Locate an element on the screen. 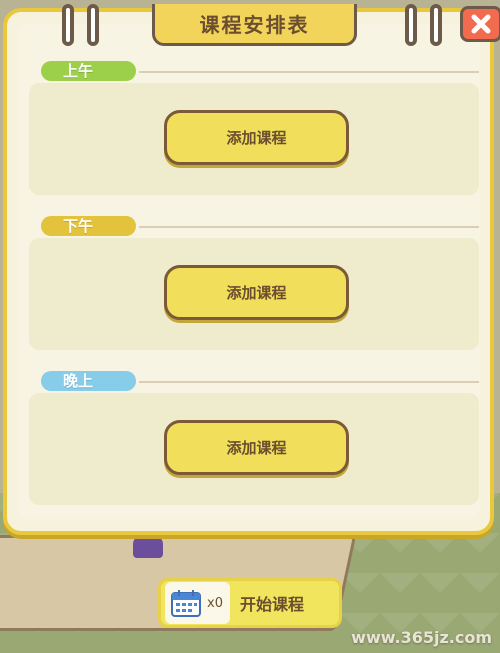 The width and height of the screenshot is (500, 653). close-button is located at coordinates (480, 24).